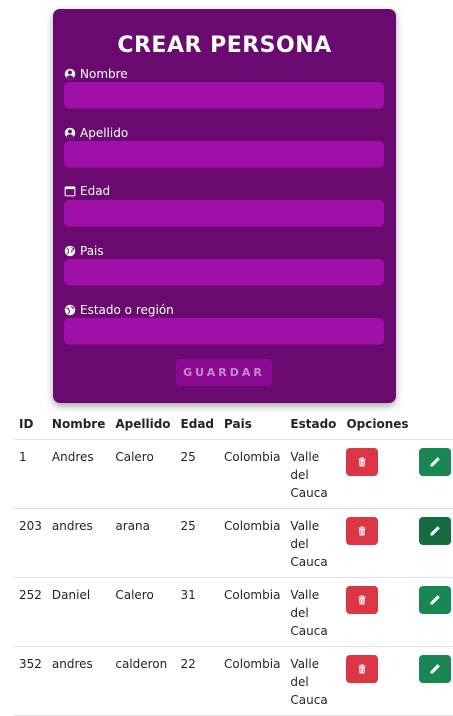 This screenshot has height=716, width=453. What do you see at coordinates (224, 154) in the screenshot?
I see `apellido-input` at bounding box center [224, 154].